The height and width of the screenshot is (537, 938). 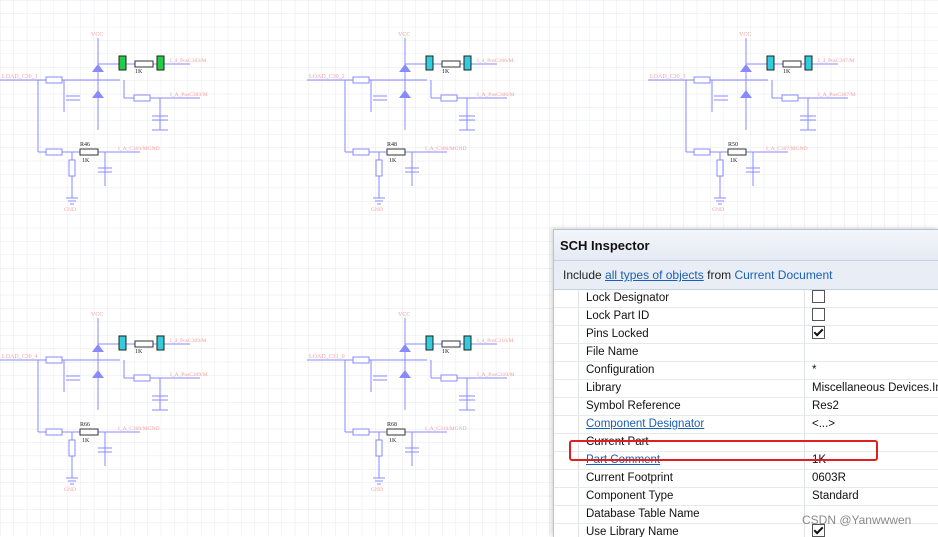 What do you see at coordinates (857, 520) in the screenshot?
I see `watermark: CSDN @Yanwwwen` at bounding box center [857, 520].